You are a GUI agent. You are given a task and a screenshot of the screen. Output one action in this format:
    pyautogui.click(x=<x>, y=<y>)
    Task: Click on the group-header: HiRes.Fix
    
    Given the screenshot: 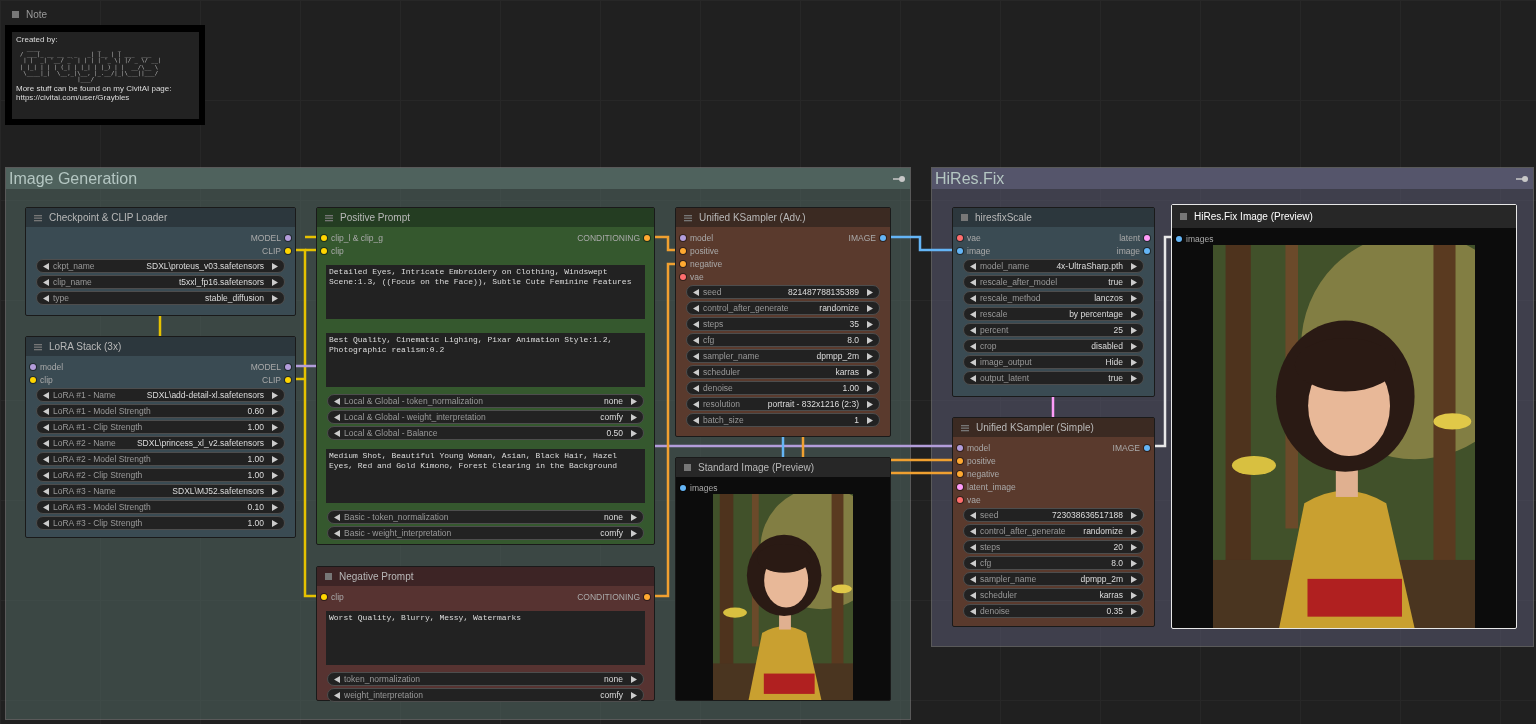 What is the action you would take?
    pyautogui.click(x=1232, y=178)
    